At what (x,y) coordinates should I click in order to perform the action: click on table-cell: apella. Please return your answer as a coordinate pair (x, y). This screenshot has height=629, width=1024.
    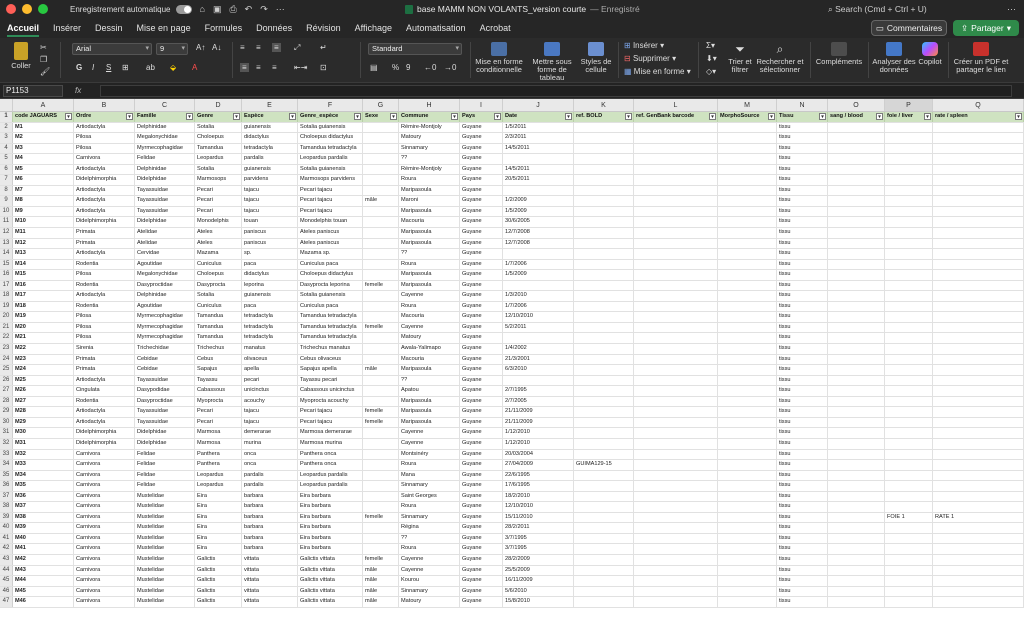
    Looking at the image, I should click on (270, 370).